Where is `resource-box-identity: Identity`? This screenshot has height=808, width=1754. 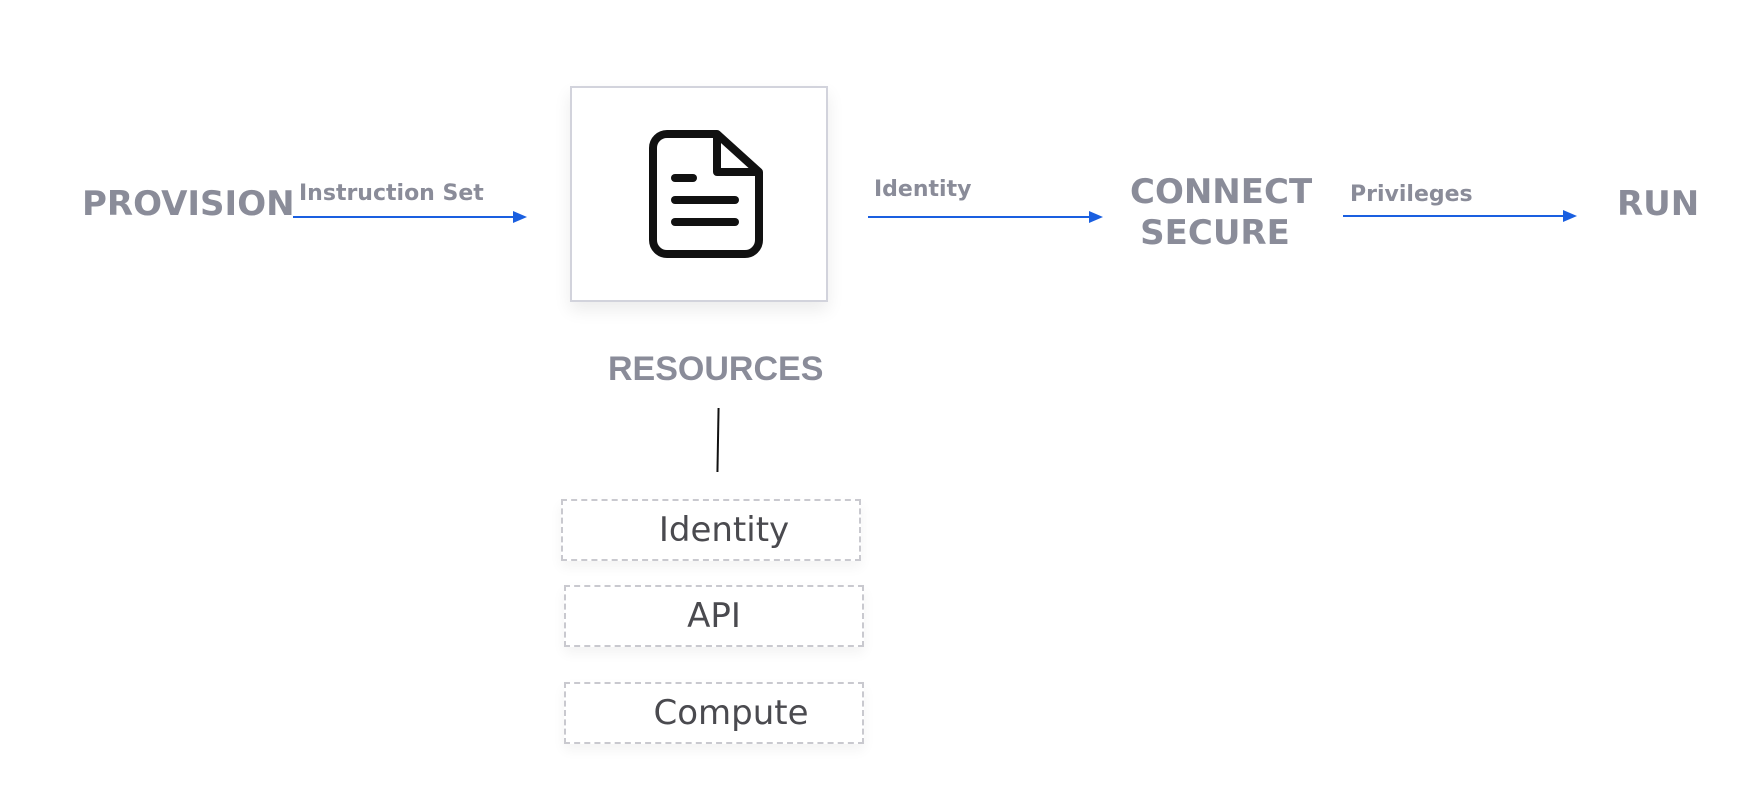
resource-box-identity: Identity is located at coordinates (711, 530).